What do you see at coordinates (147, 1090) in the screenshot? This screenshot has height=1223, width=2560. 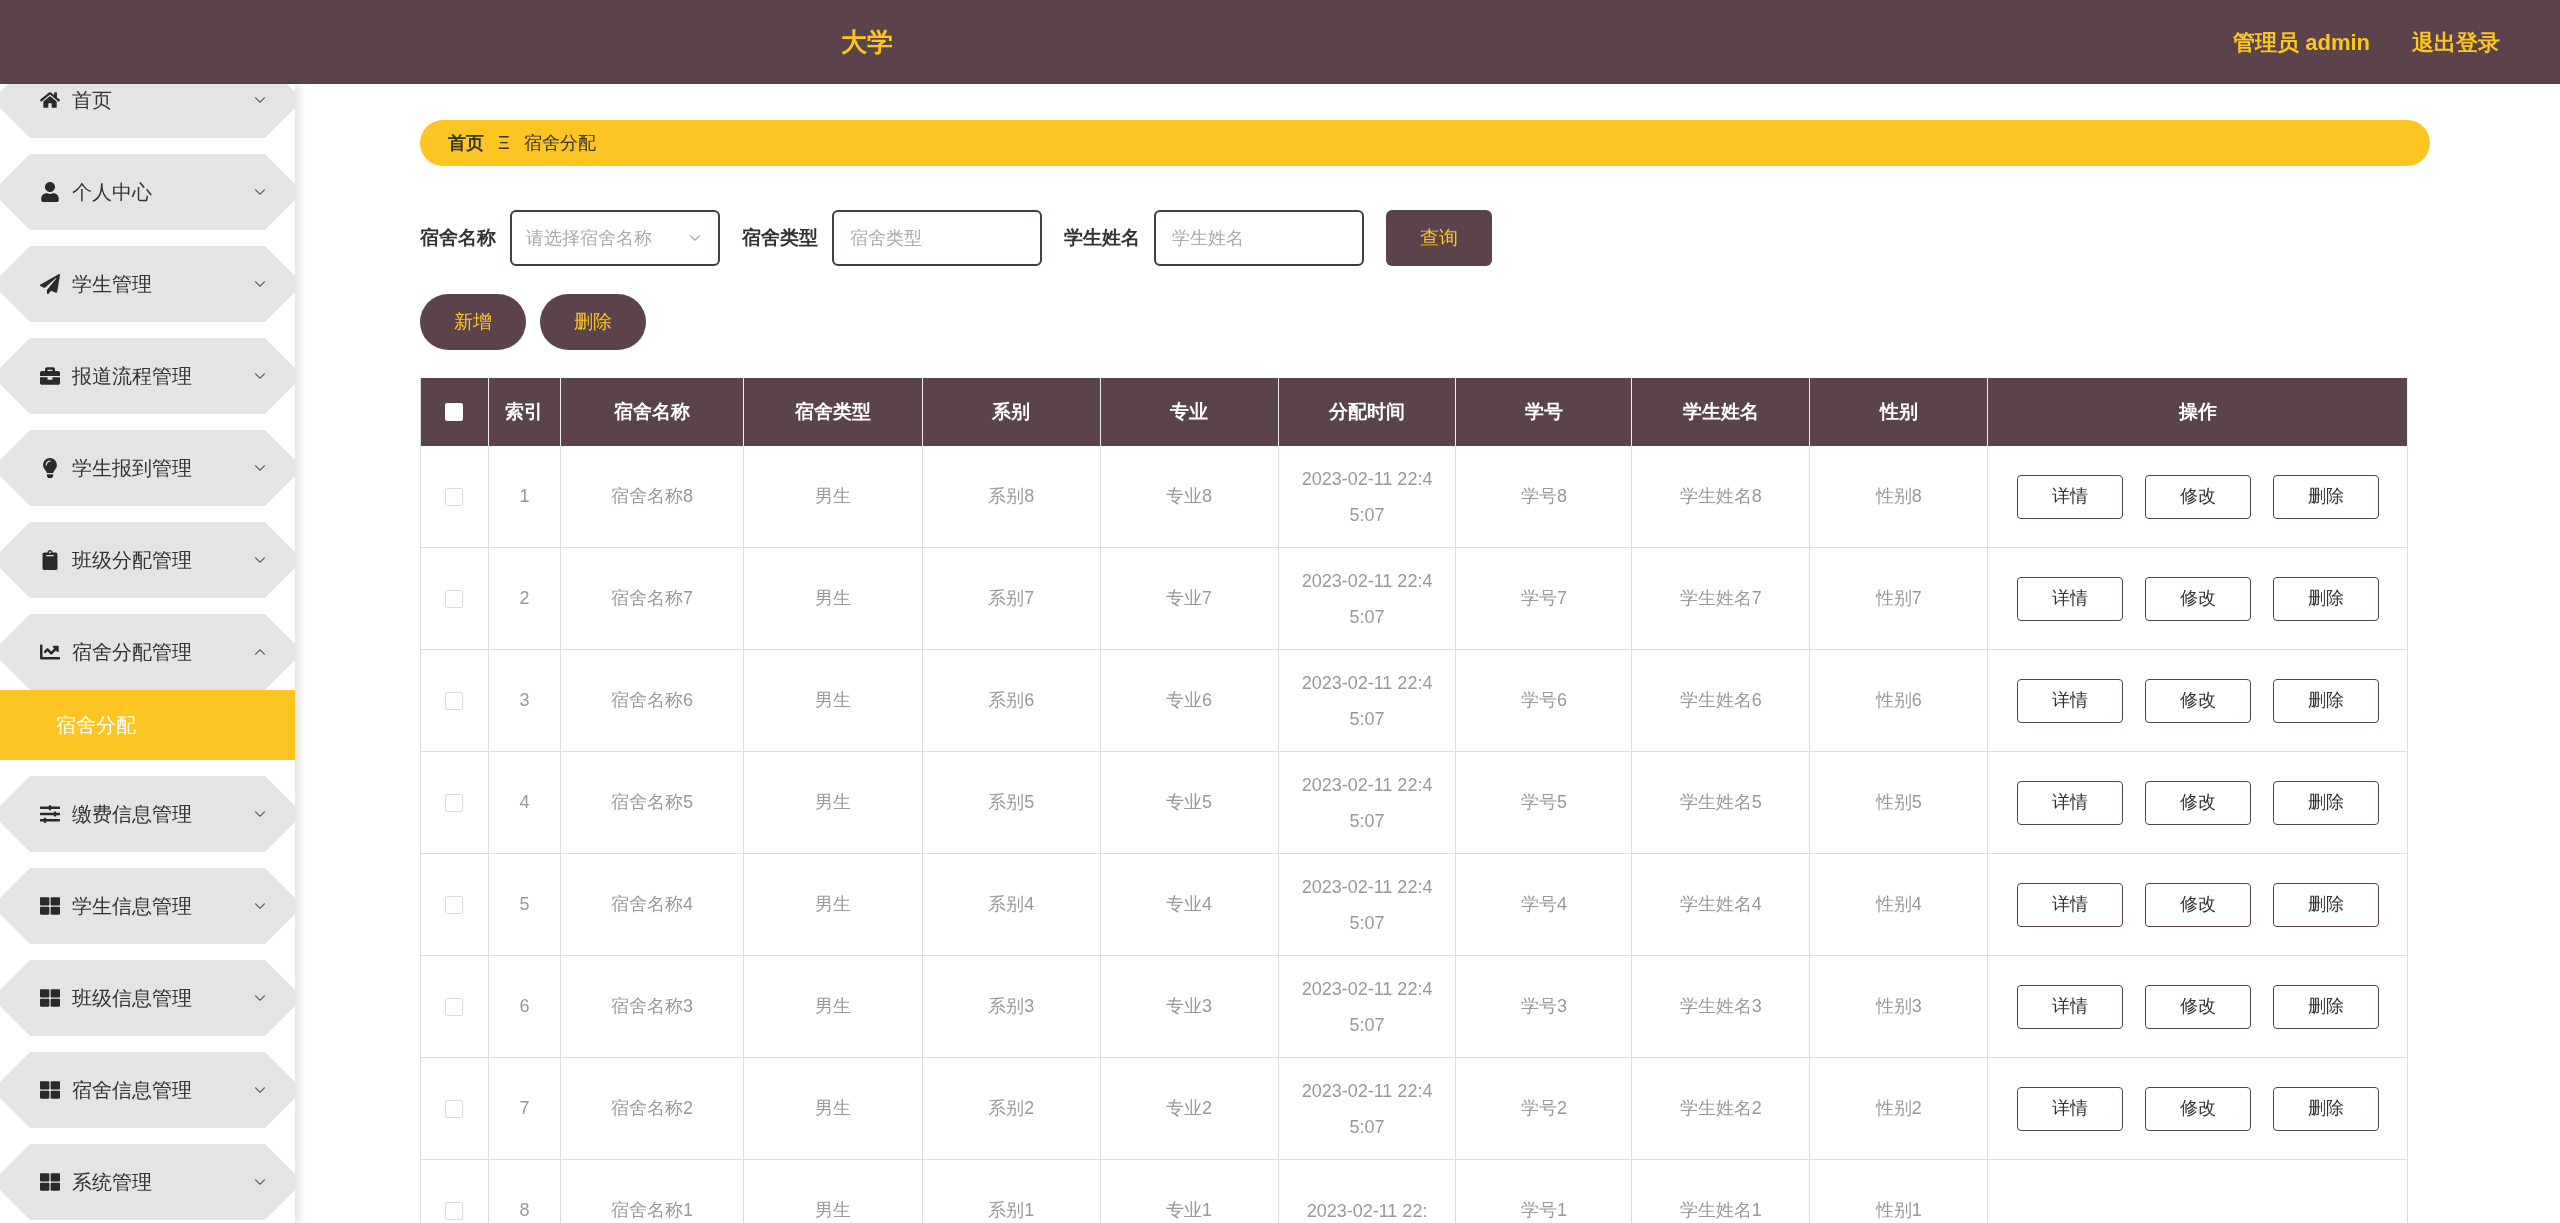 I see `sidebar-item: 宿舍信息管理` at bounding box center [147, 1090].